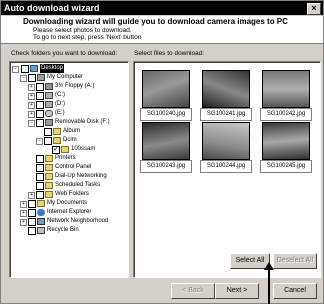 The width and height of the screenshot is (324, 304). What do you see at coordinates (162, 8) in the screenshot?
I see `title-bar: Auto download wizard ×` at bounding box center [162, 8].